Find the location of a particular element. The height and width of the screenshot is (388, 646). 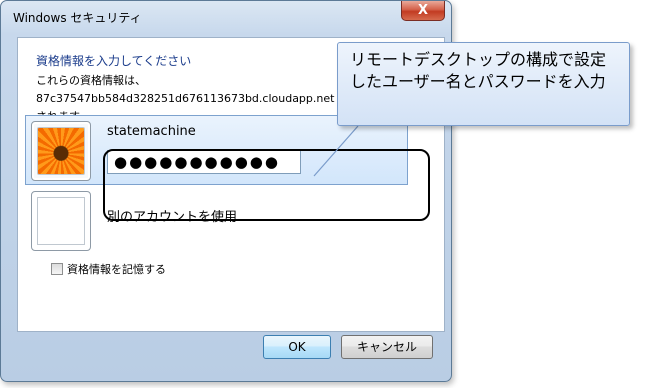

prompt-heading: 資格情報を入力してください is located at coordinates (114, 61).